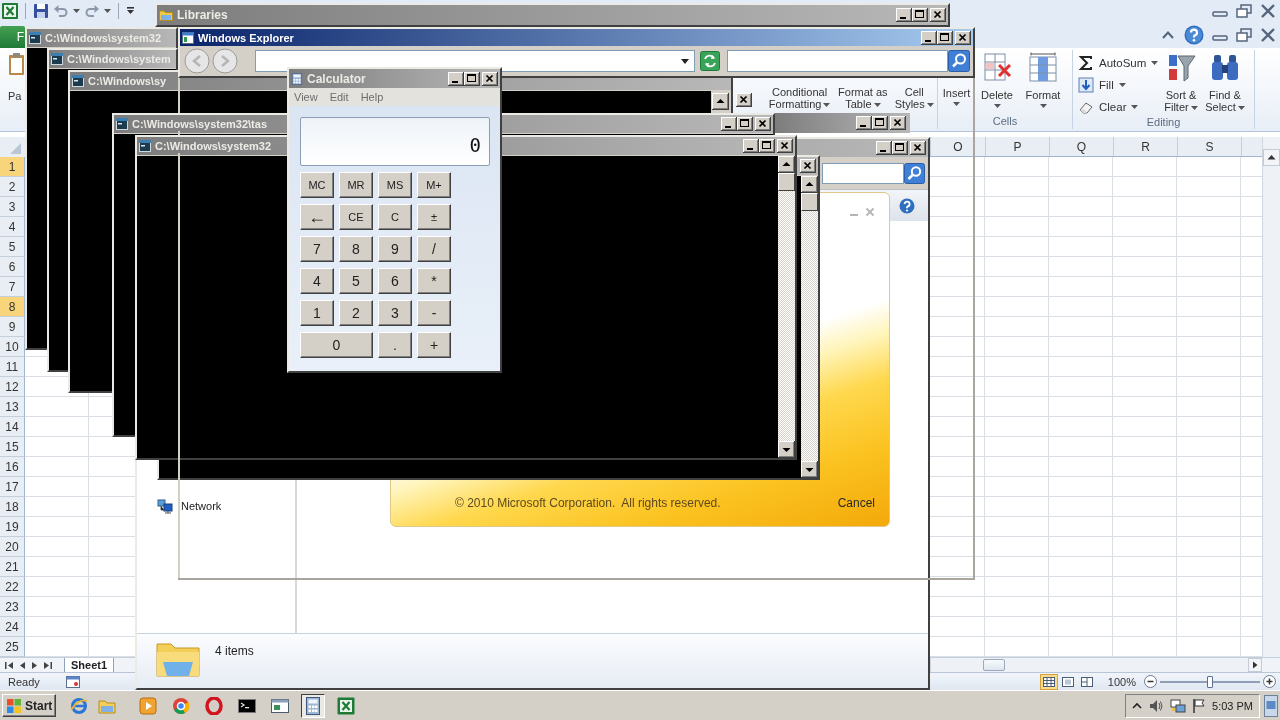 The height and width of the screenshot is (720, 1280). I want to click on calculator-key: 5, so click(356, 281).